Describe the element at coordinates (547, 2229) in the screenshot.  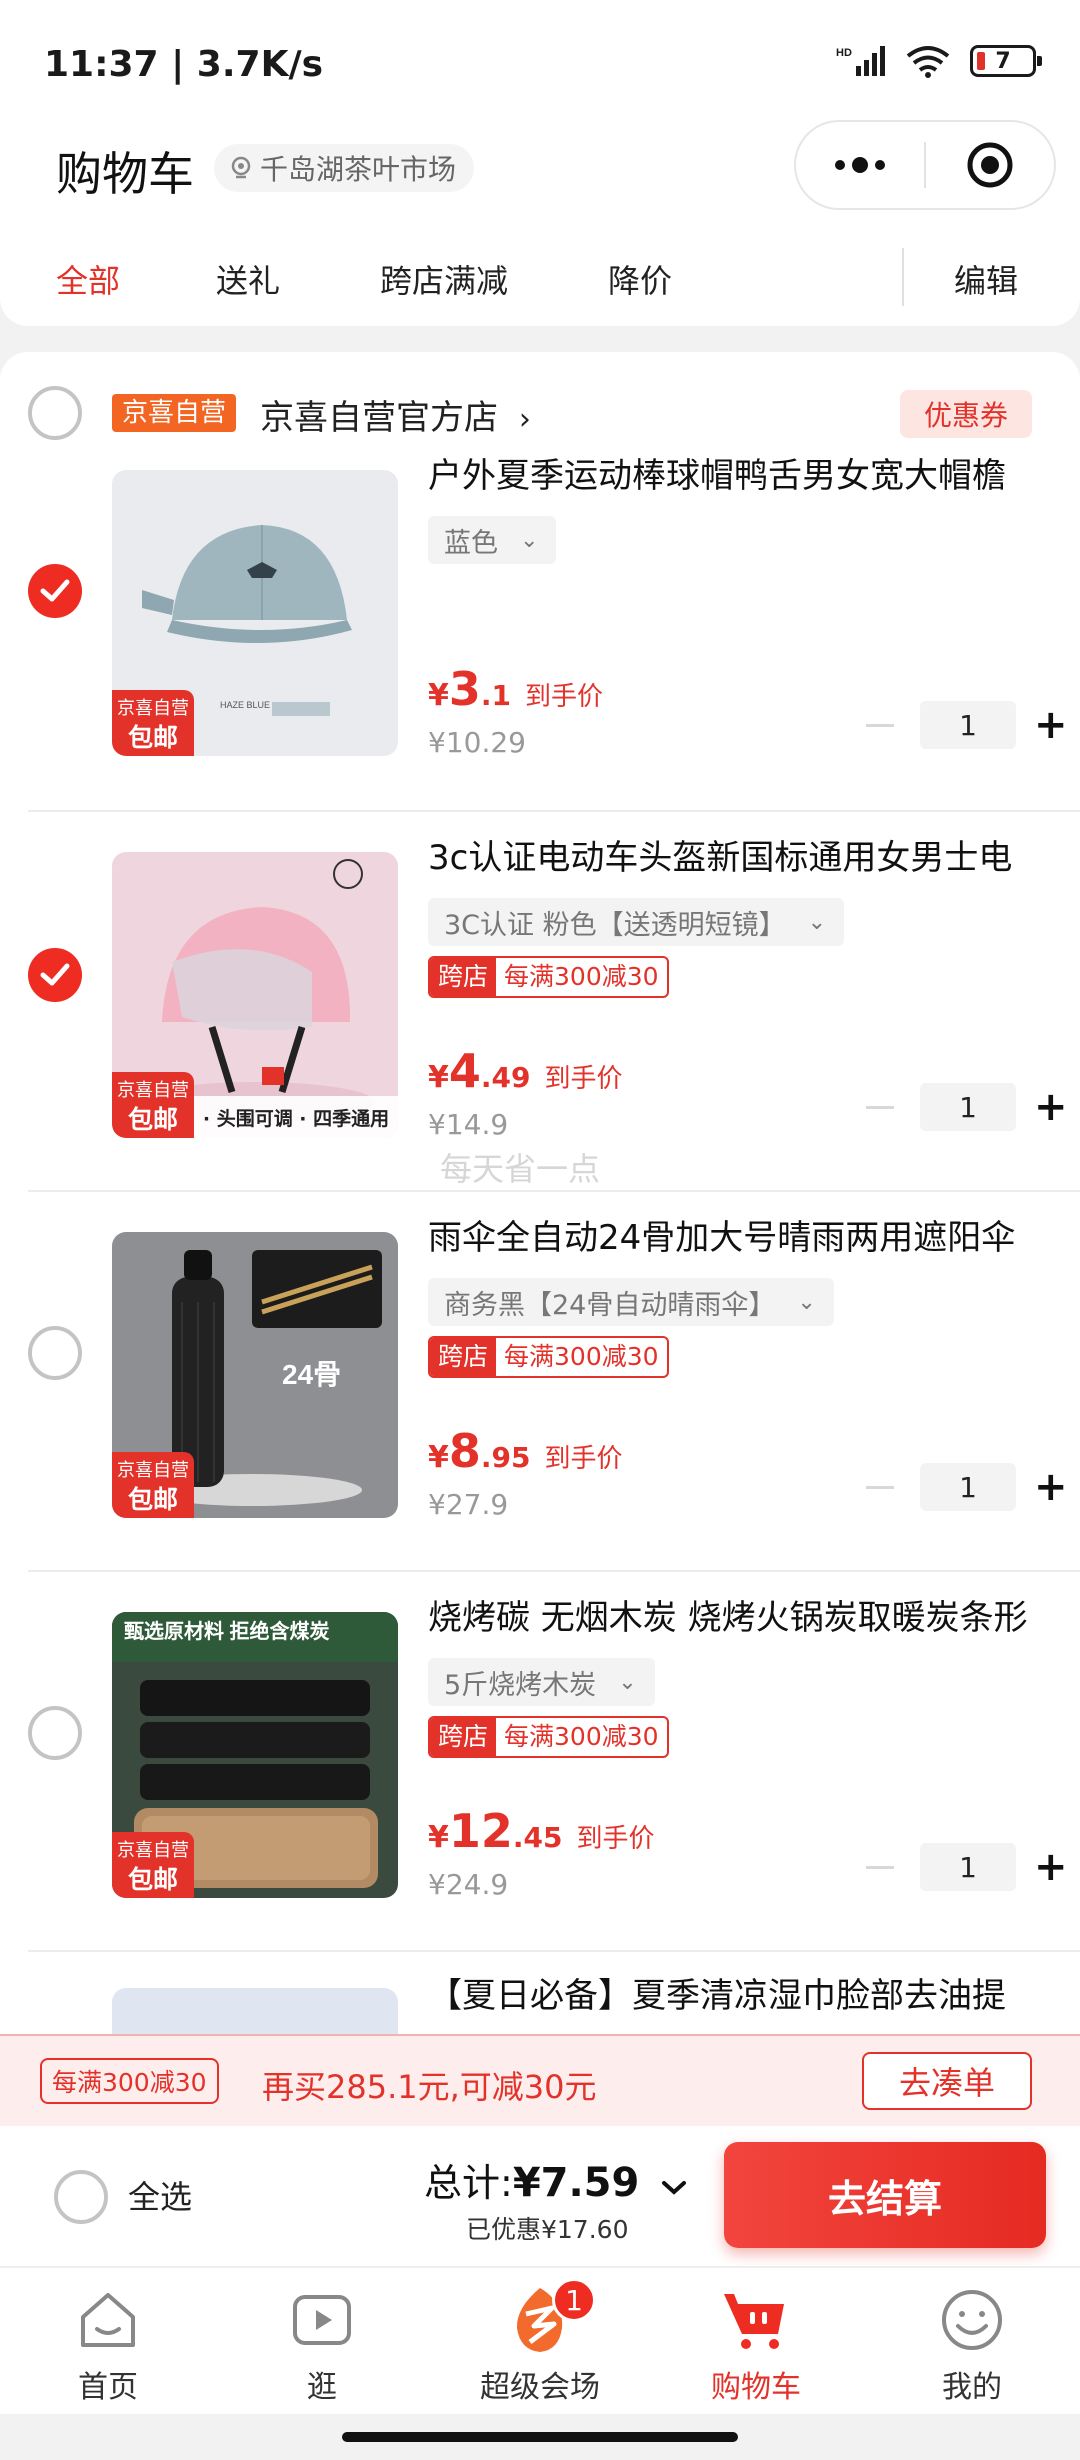
I see `saved-amount: 已优惠¥17.60` at that location.